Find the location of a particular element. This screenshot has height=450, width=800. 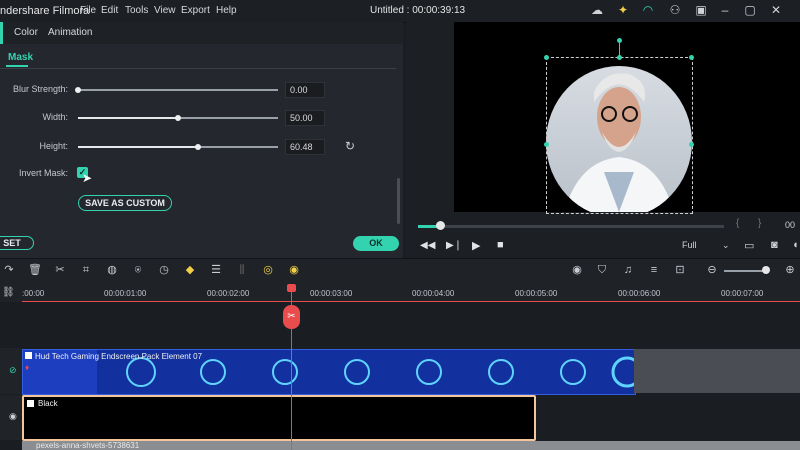

editor-tabs: Color Animation is located at coordinates (201, 33).